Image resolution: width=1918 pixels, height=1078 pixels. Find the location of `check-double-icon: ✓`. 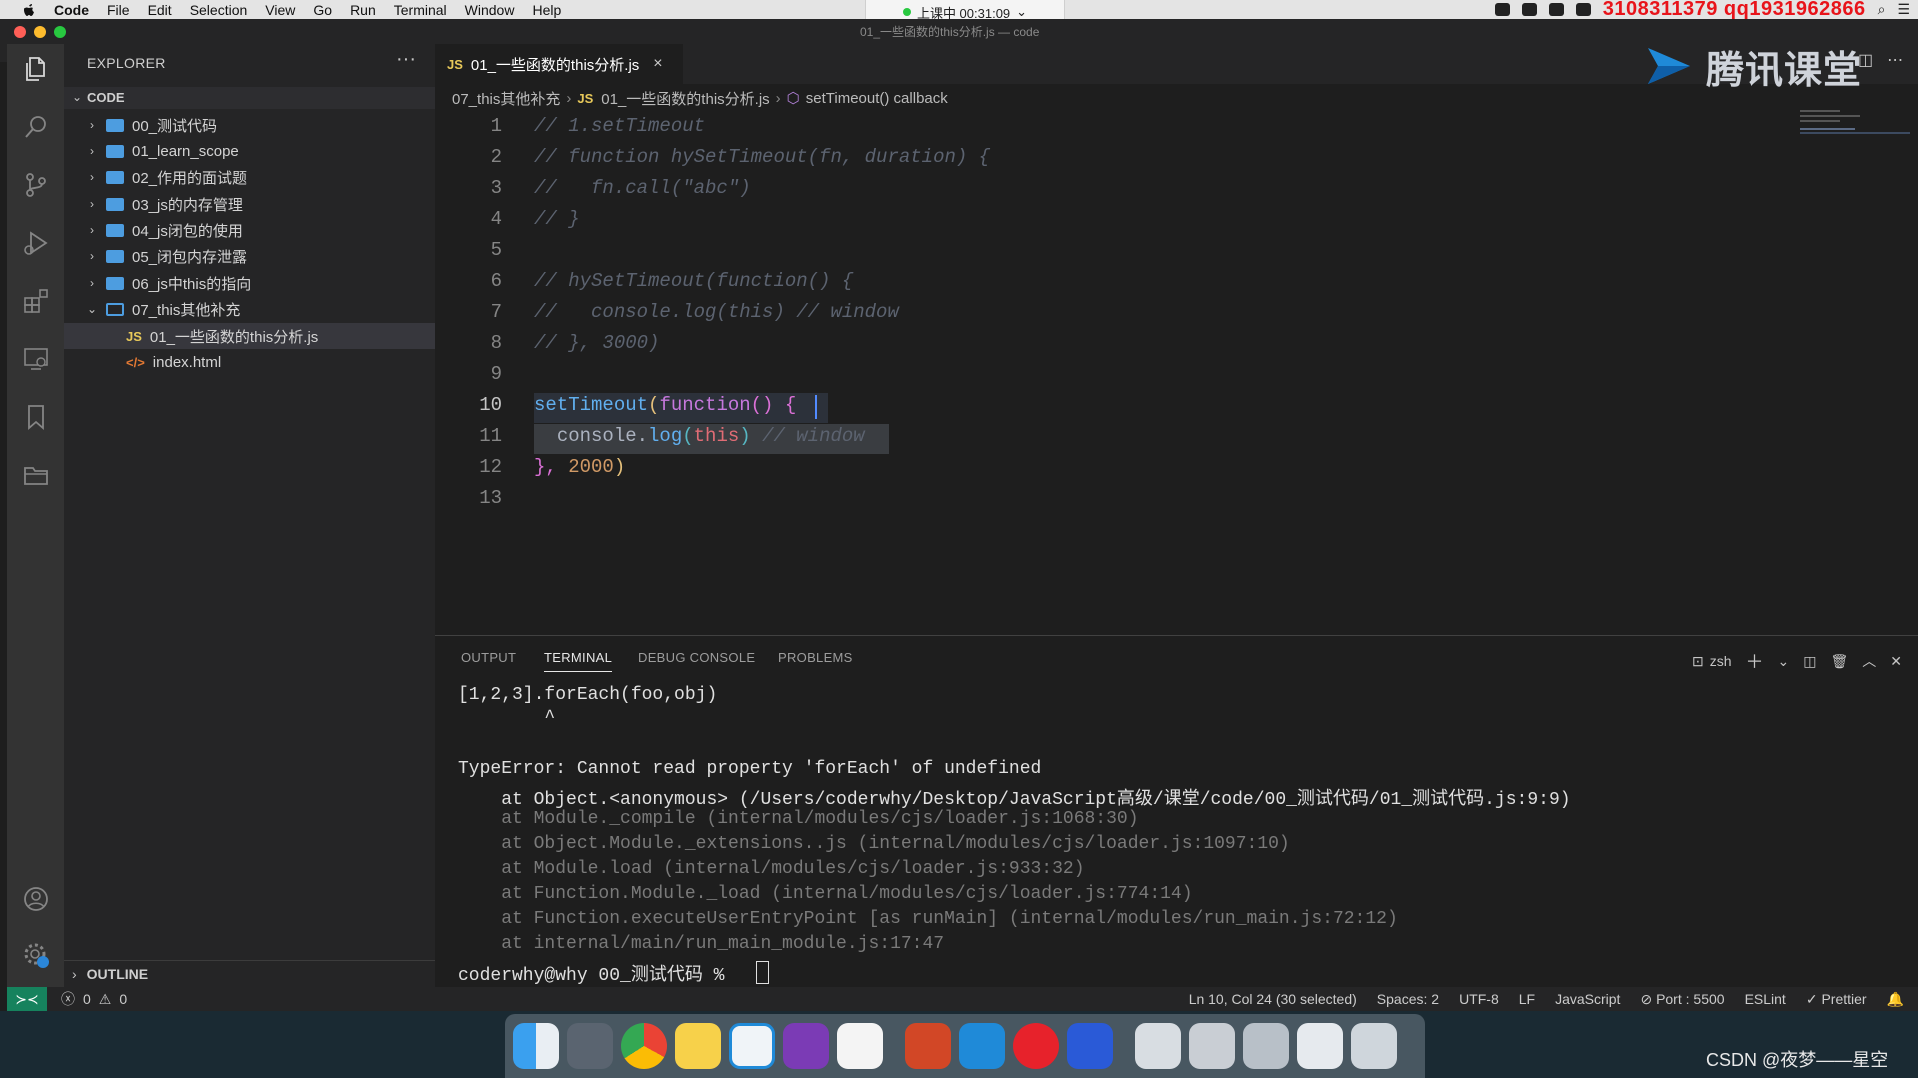

check-double-icon: ✓ is located at coordinates (1811, 998).